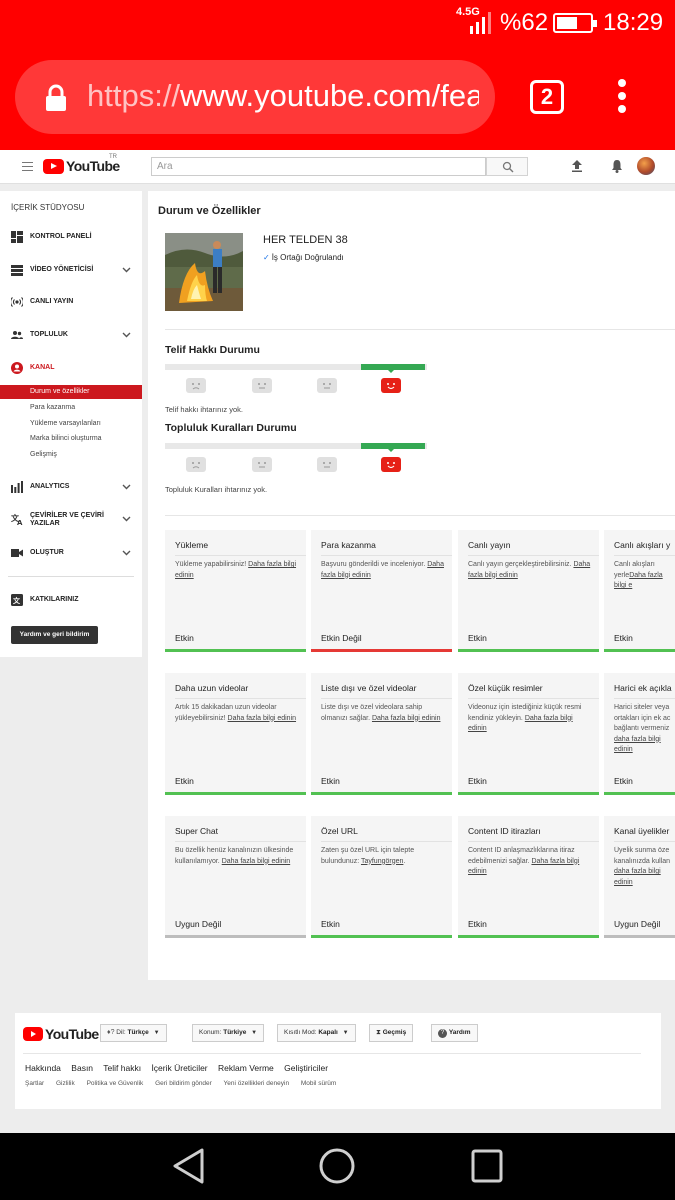 The height and width of the screenshot is (1200, 675). Describe the element at coordinates (71, 522) in the screenshot. I see `sidebar-item-translations: 文A ÇEVİRİLER VE ÇEVİRİ YAZILAR` at that location.